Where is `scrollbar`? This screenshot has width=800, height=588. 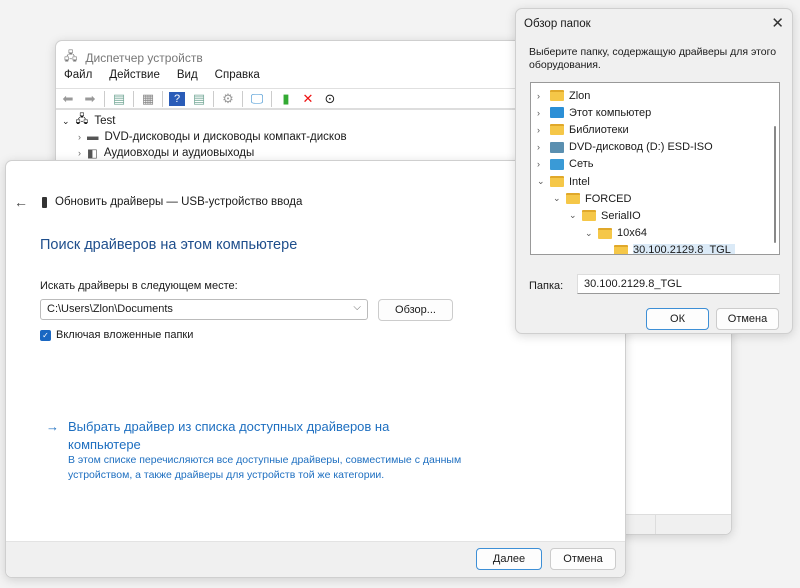
scrollbar is located at coordinates (775, 184).